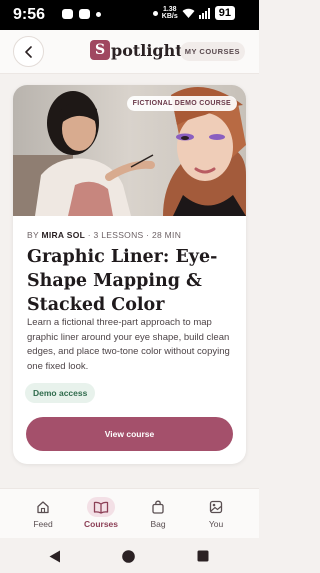 The image size is (320, 573). I want to click on nav-item-you: You, so click(216, 513).